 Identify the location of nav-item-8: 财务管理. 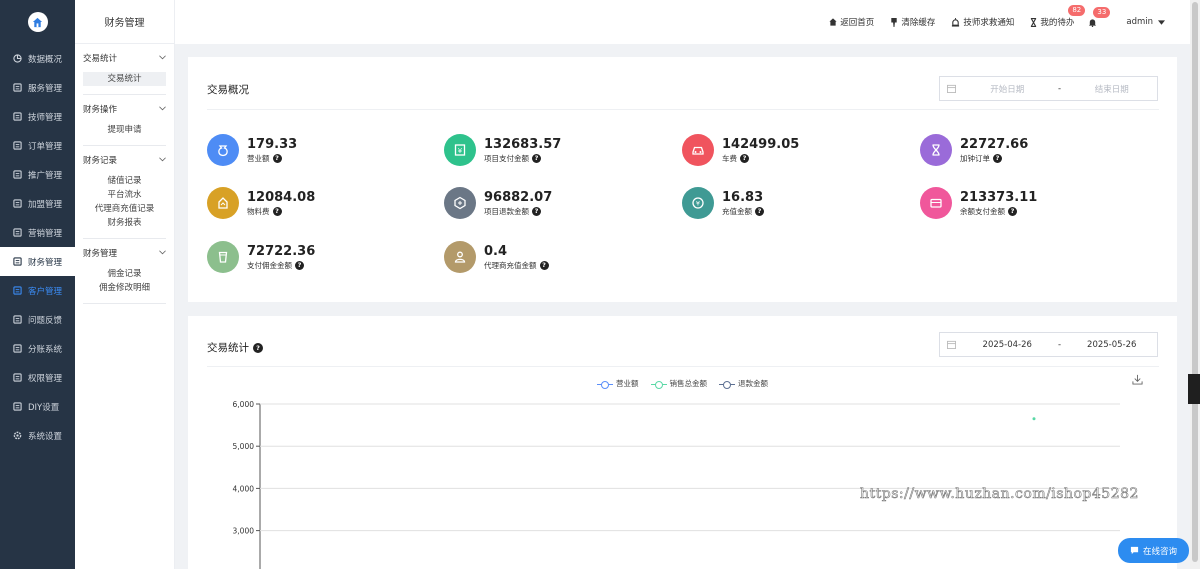
(37, 261).